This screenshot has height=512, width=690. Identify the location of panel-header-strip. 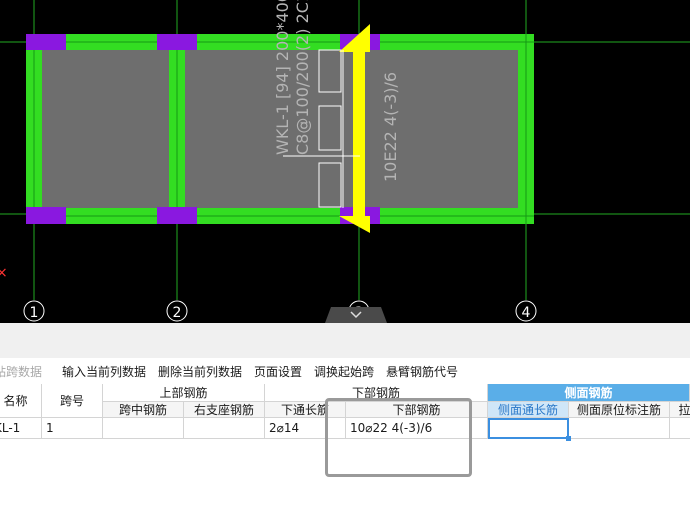
(345, 341).